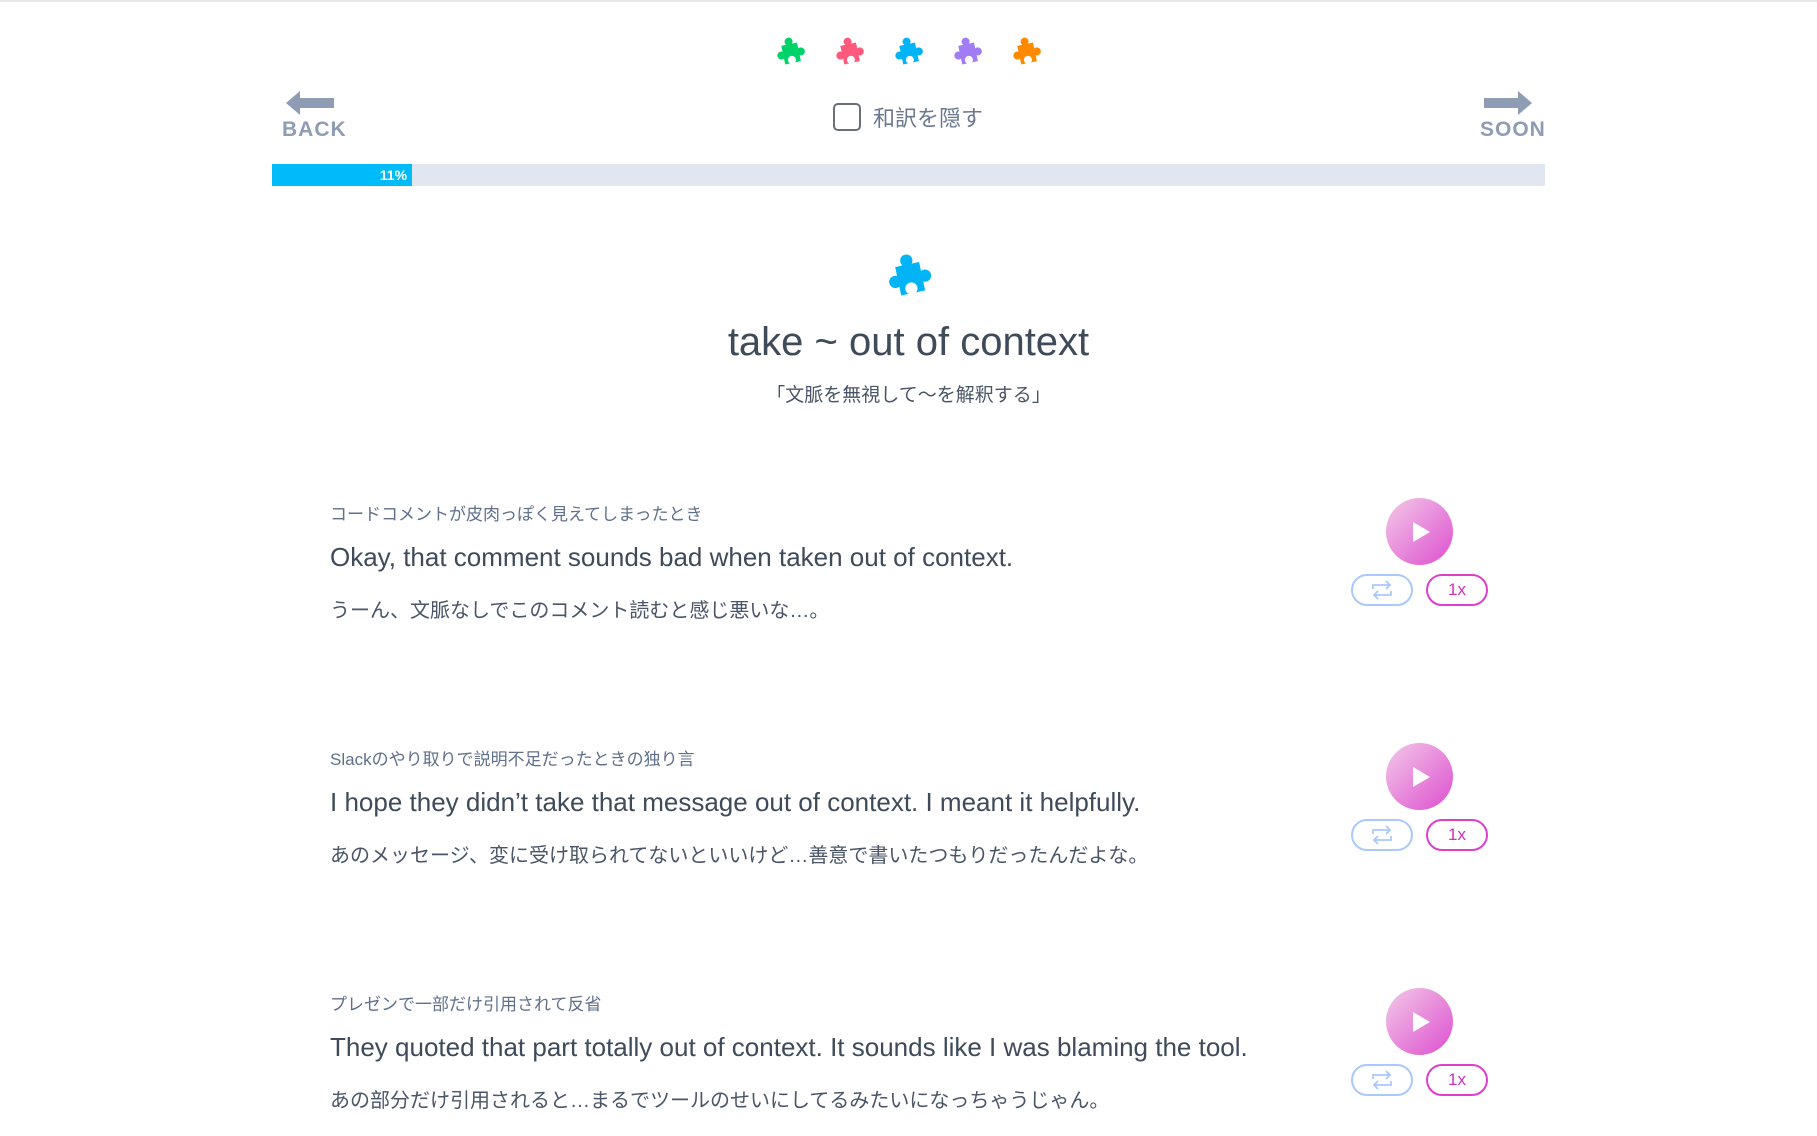 The image size is (1817, 1136). I want to click on progress-bar: 11%, so click(908, 175).